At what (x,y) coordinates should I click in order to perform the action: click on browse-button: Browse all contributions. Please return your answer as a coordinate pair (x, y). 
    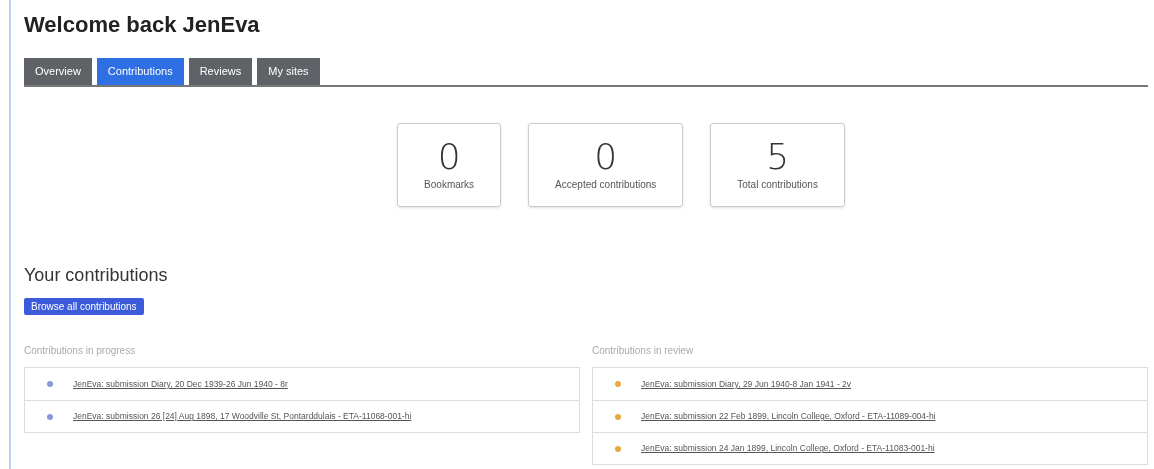
    Looking at the image, I should click on (84, 306).